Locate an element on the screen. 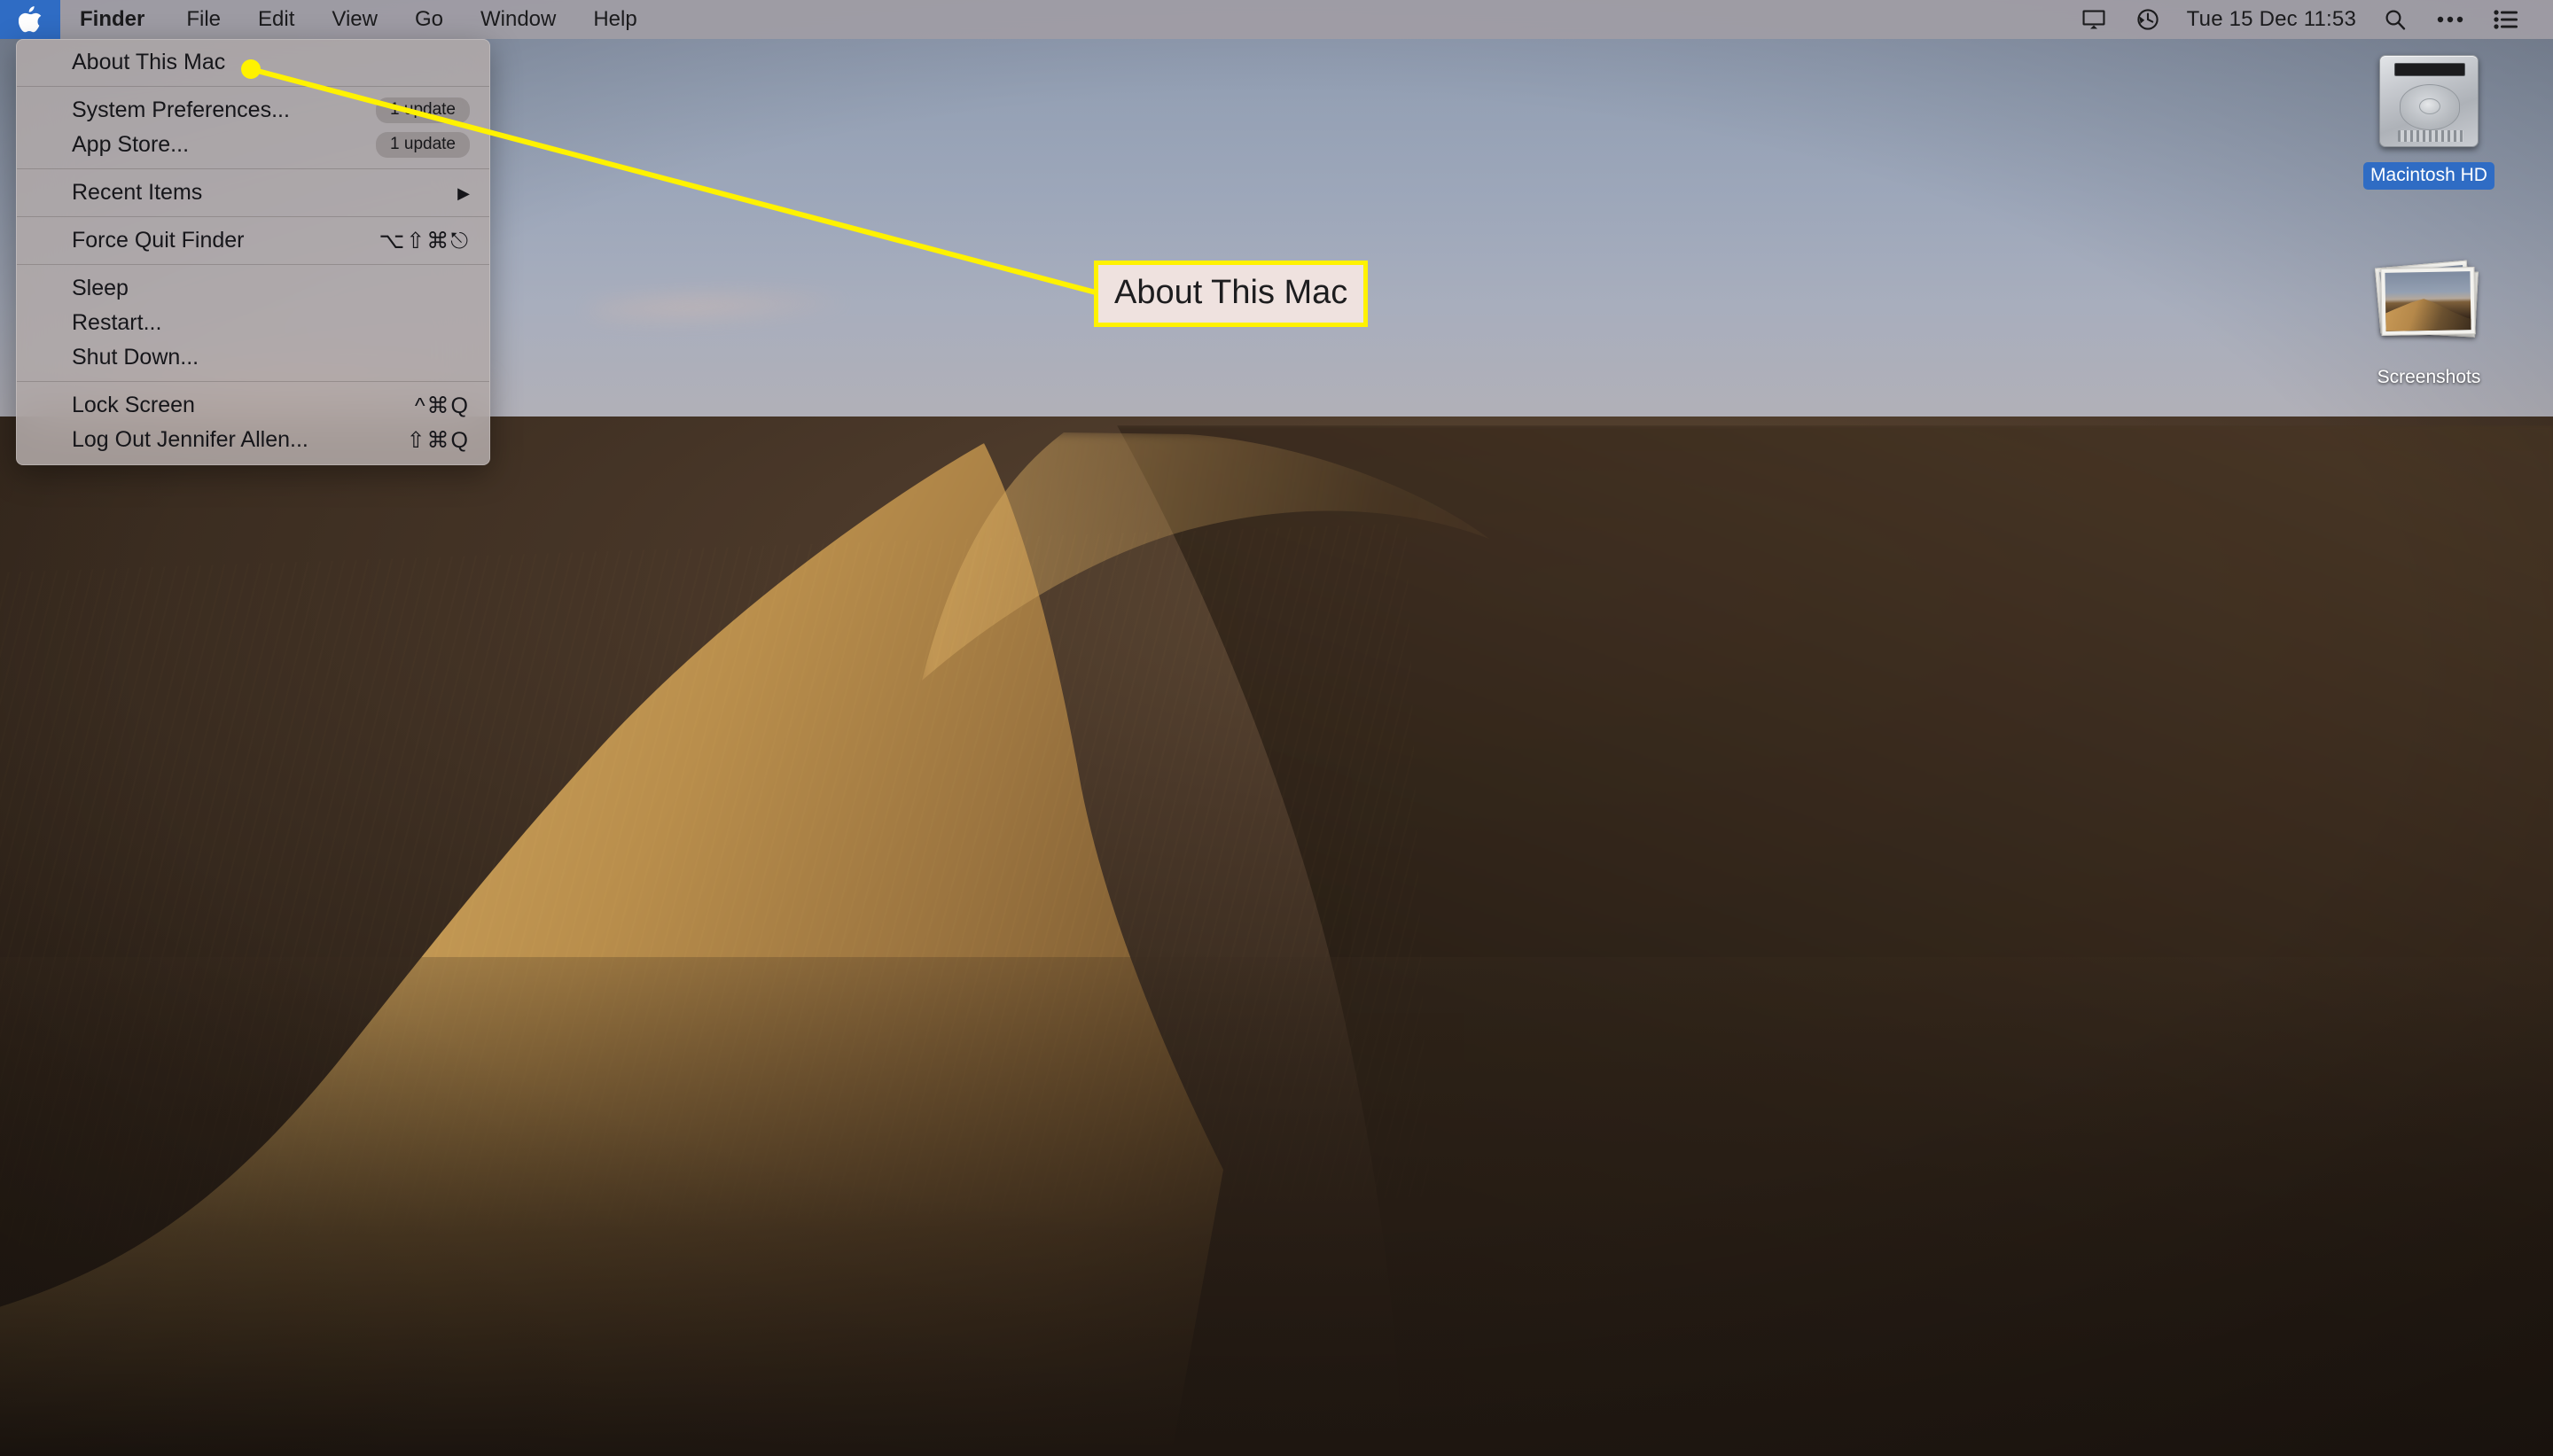 The image size is (2553, 1456). desktop-icon-label: Macintosh HD is located at coordinates (2428, 176).